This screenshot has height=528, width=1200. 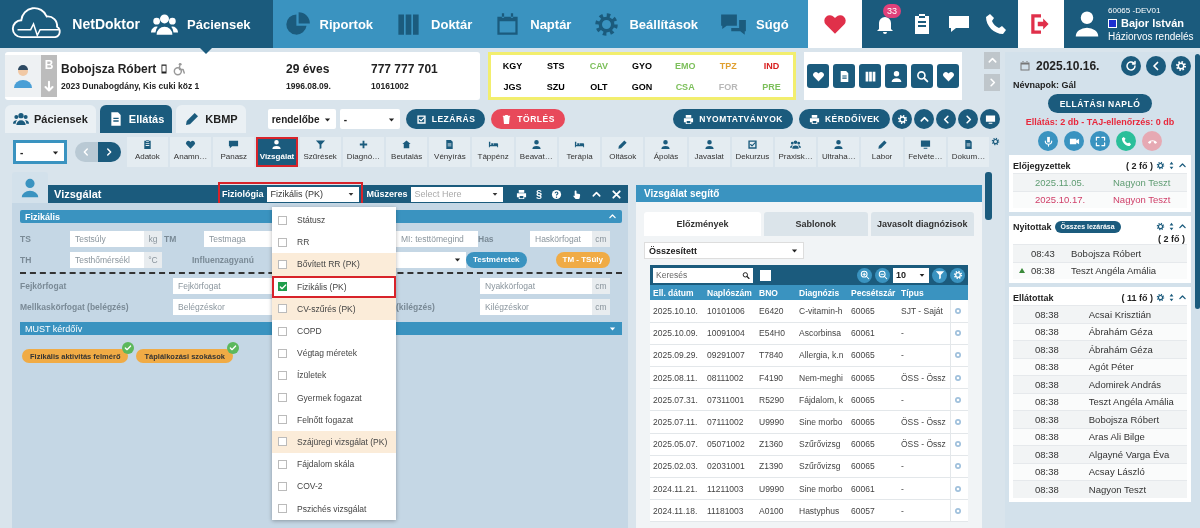 What do you see at coordinates (724, 250) in the screenshot?
I see `dropdown: Összesített` at bounding box center [724, 250].